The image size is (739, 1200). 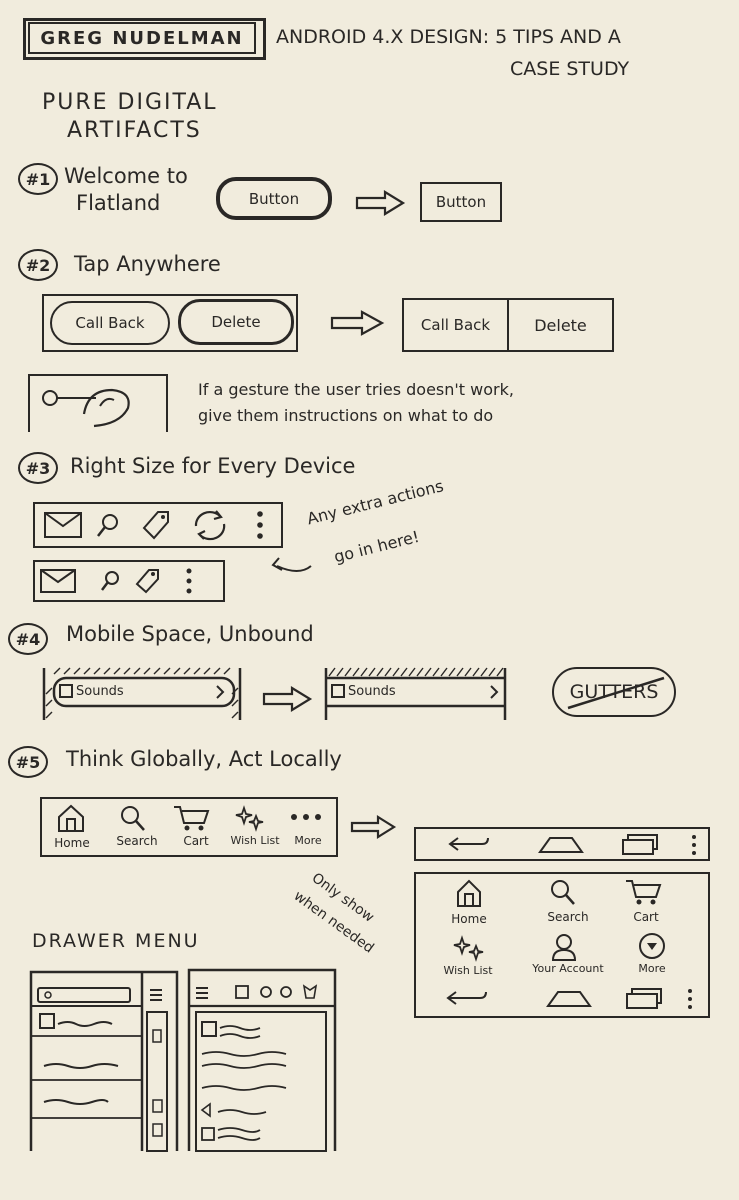 I want to click on menu-label-account: Your Account, so click(x=568, y=968).